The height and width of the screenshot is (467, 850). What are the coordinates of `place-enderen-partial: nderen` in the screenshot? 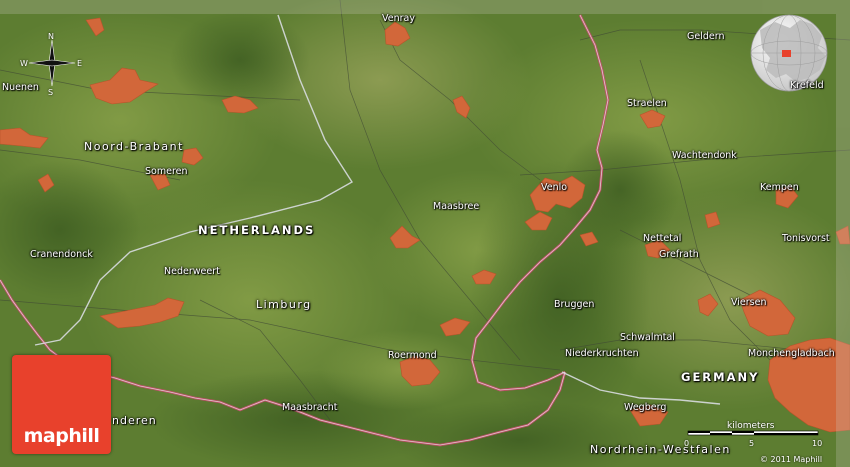 It's located at (134, 420).